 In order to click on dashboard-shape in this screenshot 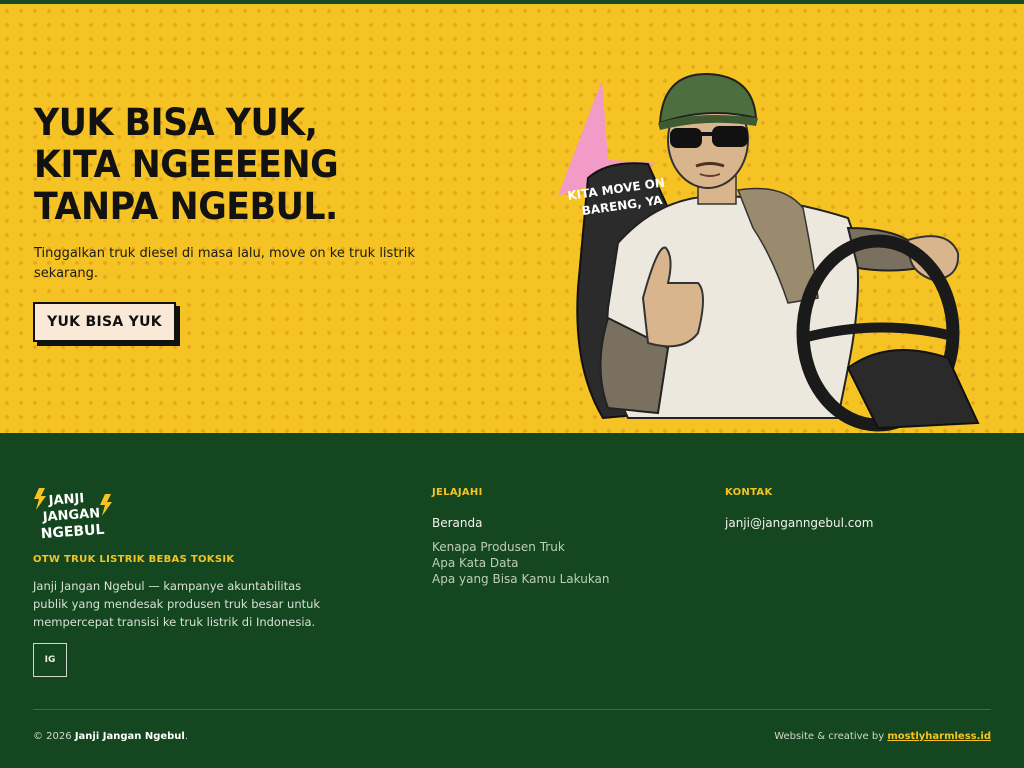, I will do `click(913, 389)`.